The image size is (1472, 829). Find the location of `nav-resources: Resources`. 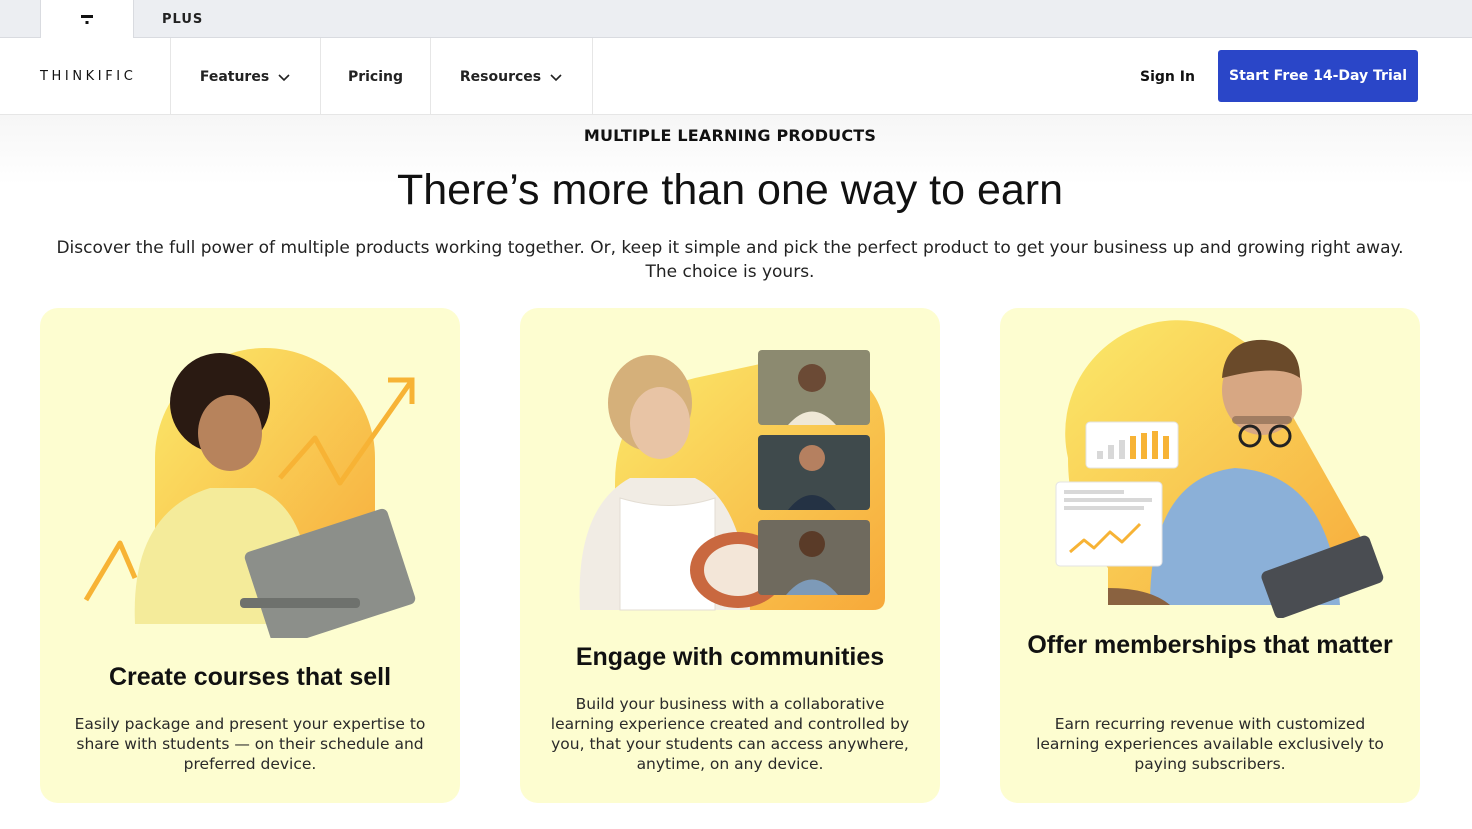

nav-resources: Resources is located at coordinates (511, 76).